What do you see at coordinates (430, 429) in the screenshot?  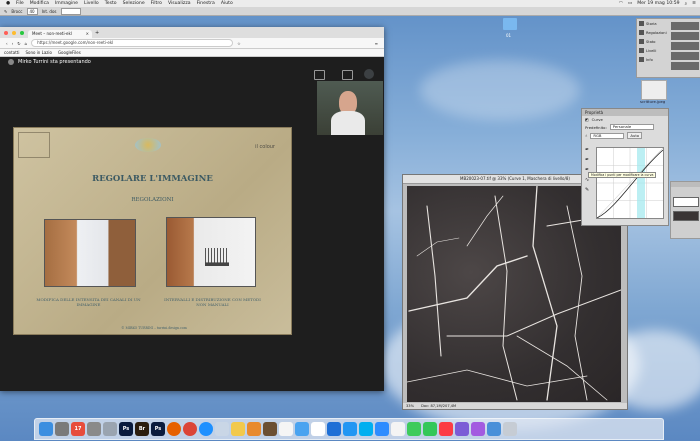 I see `facetime-icon` at bounding box center [430, 429].